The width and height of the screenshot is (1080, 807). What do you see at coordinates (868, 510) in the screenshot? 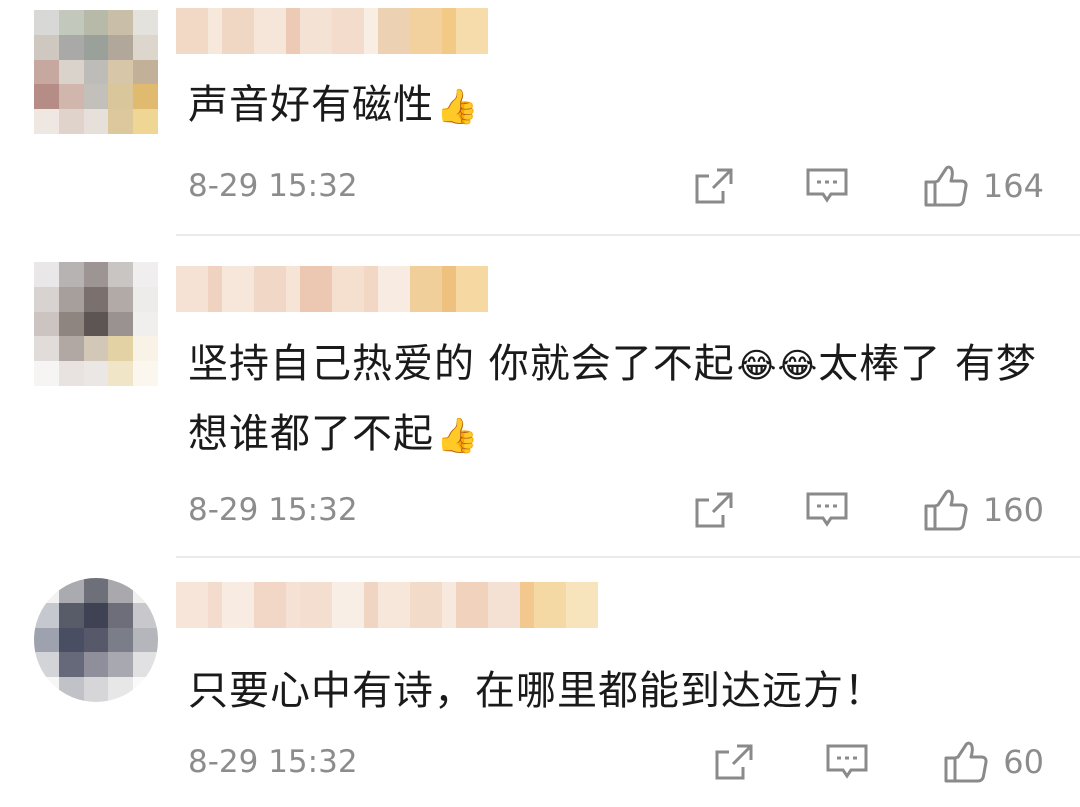
I see `comment-actions: 160` at bounding box center [868, 510].